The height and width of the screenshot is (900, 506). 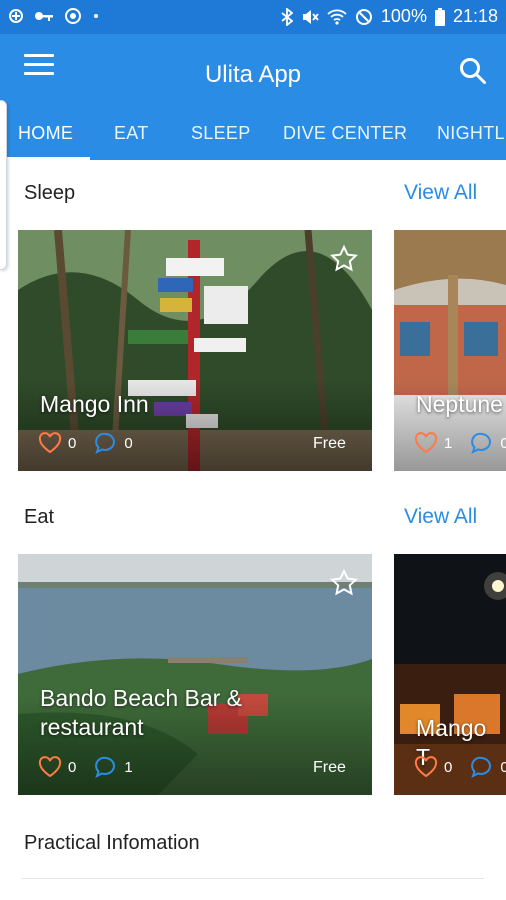 I want to click on section-title-practical-information: Practical Infomation, so click(x=112, y=843).